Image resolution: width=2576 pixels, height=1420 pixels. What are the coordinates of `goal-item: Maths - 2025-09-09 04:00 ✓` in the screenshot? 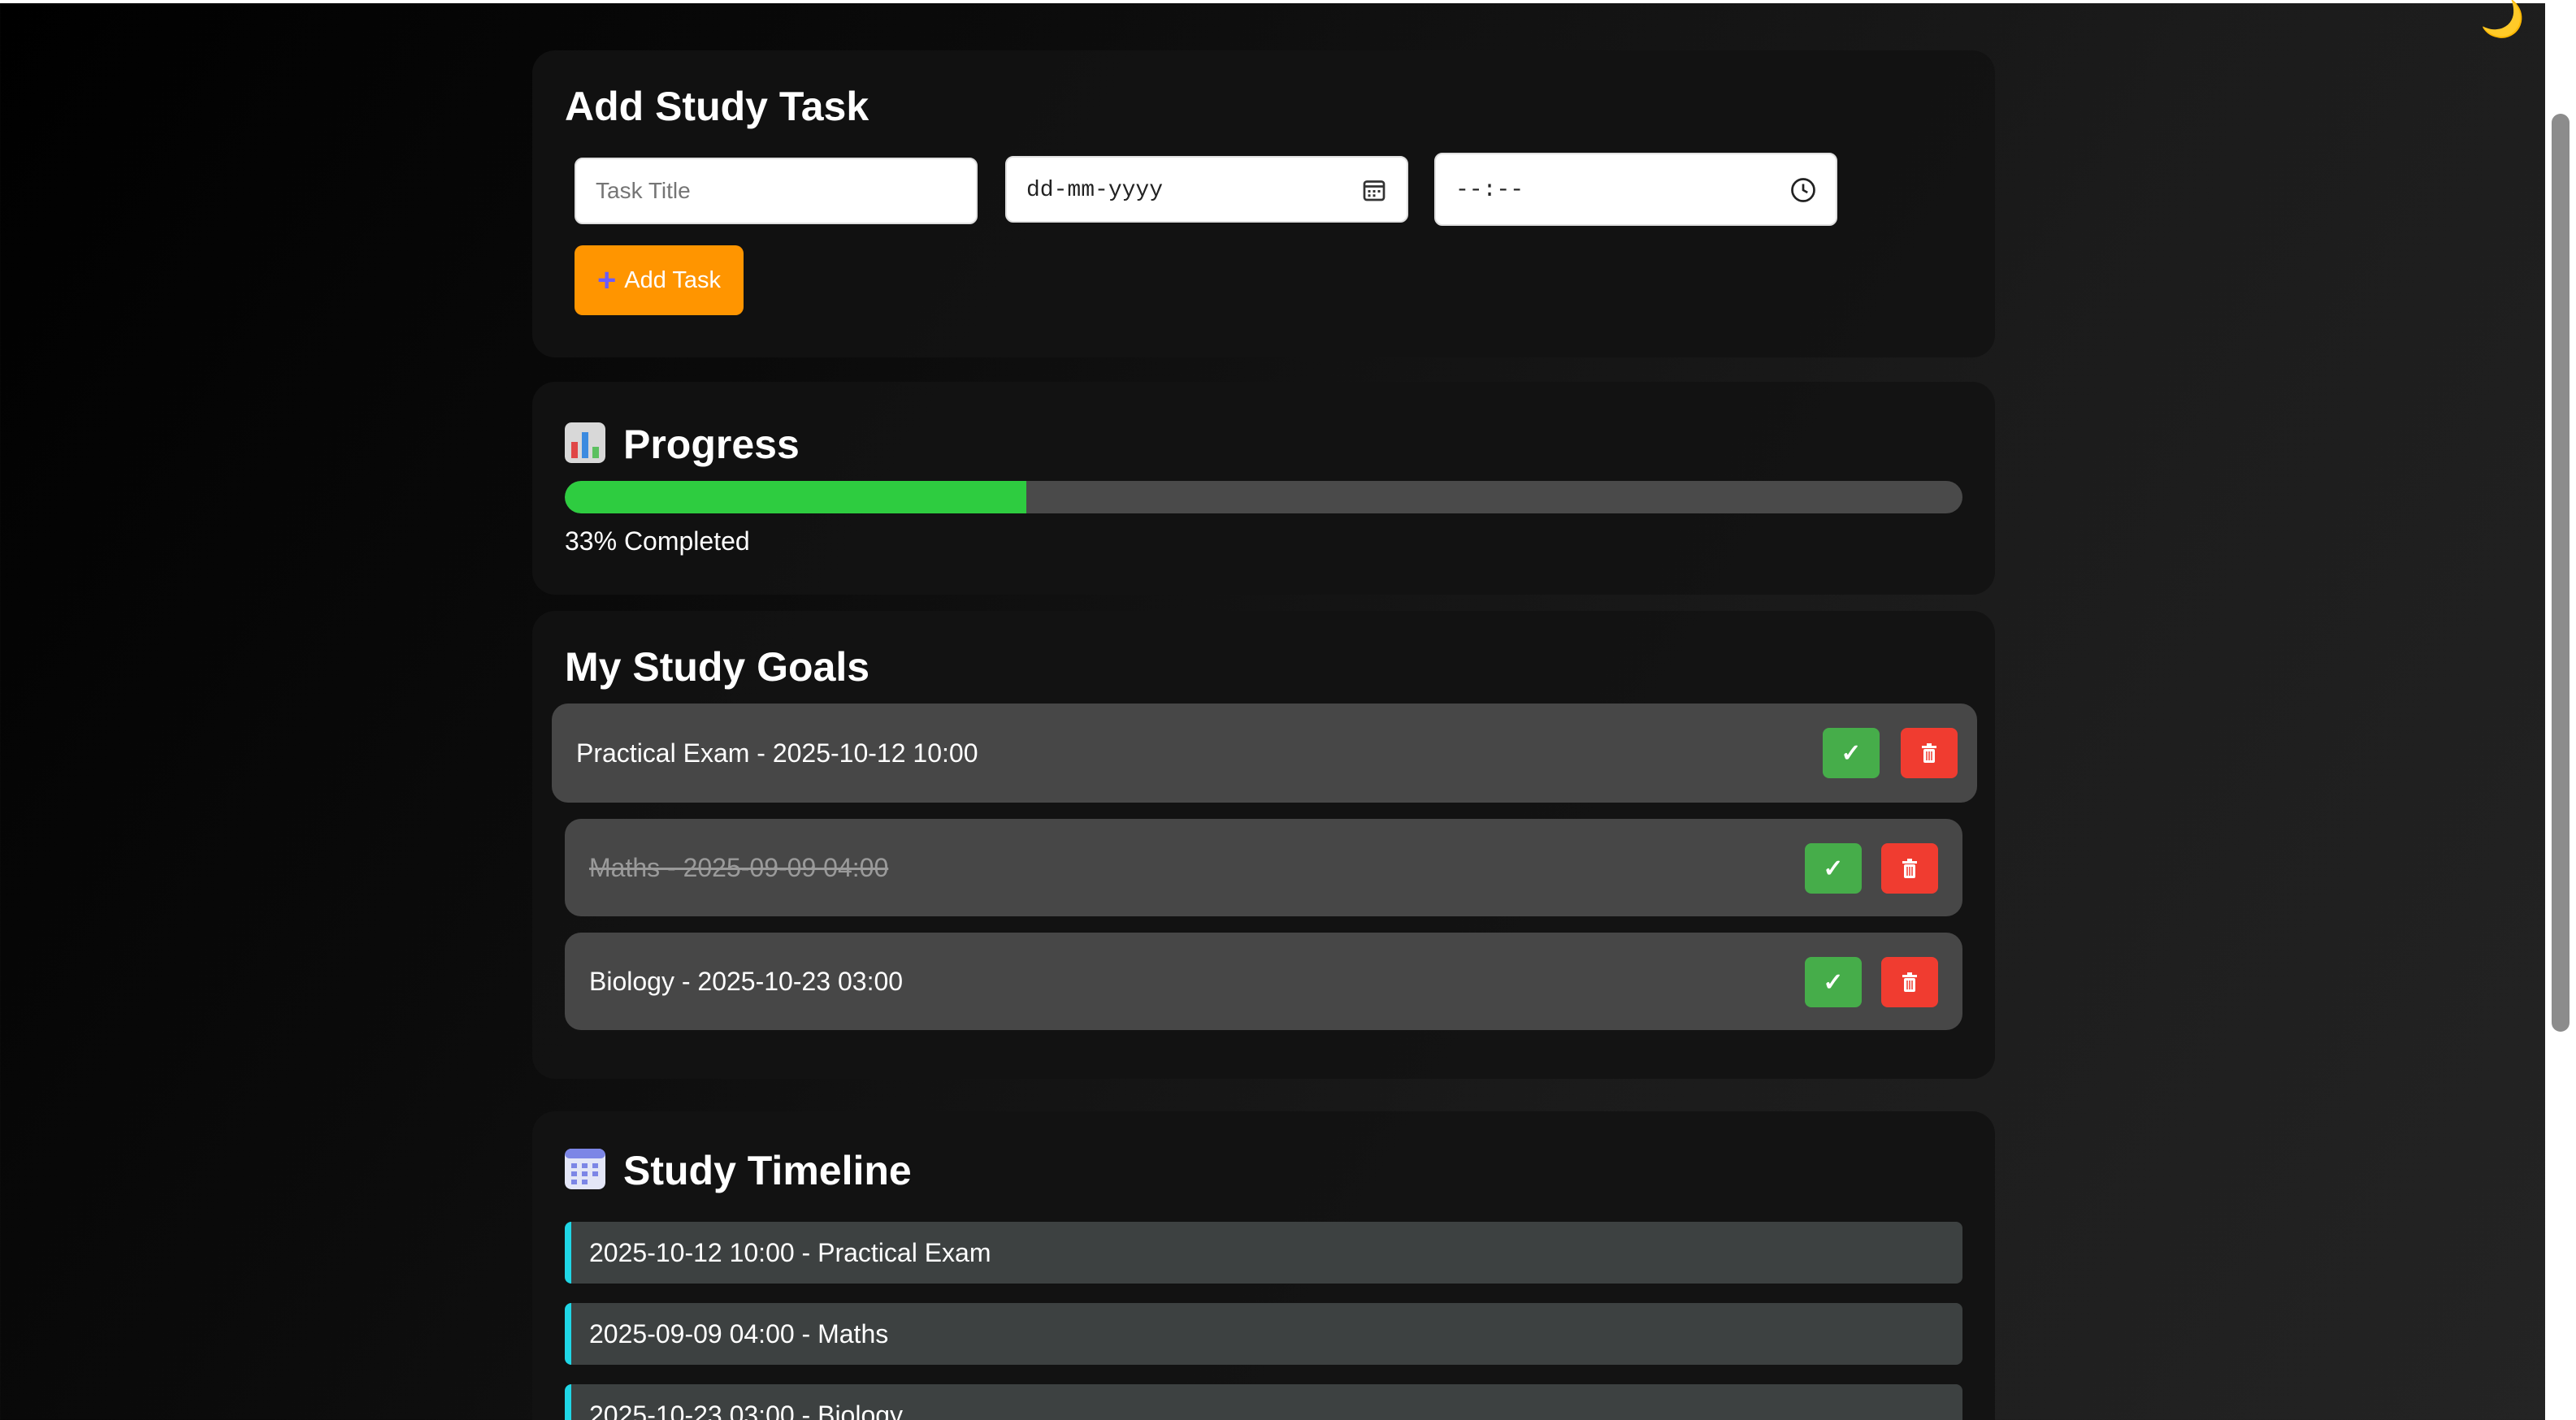 It's located at (1263, 867).